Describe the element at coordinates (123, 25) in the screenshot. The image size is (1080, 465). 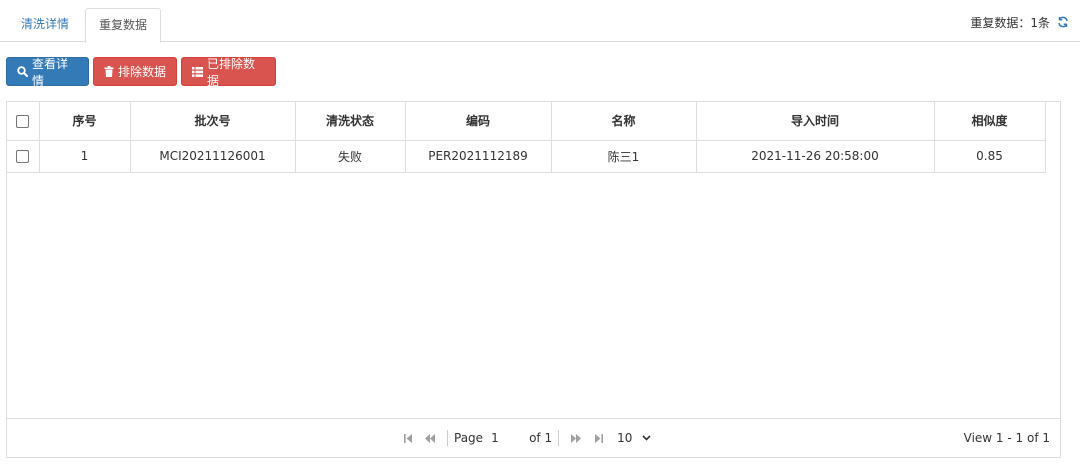
I see `tab-duplicate-data: 重复数据` at that location.